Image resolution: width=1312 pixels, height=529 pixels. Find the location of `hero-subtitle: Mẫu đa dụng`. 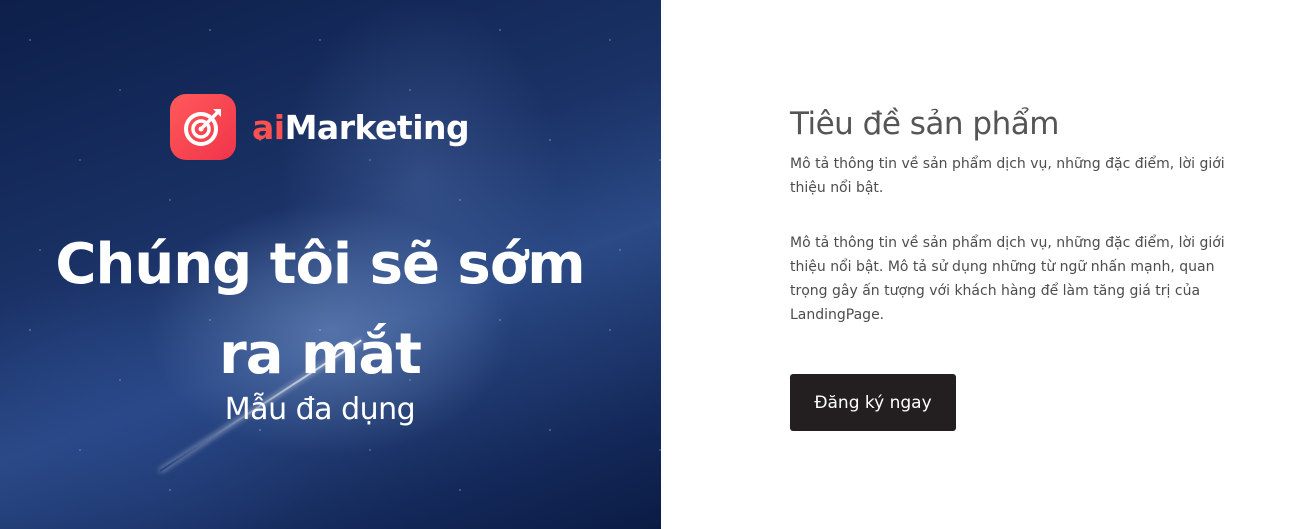

hero-subtitle: Mẫu đa dụng is located at coordinates (320, 409).